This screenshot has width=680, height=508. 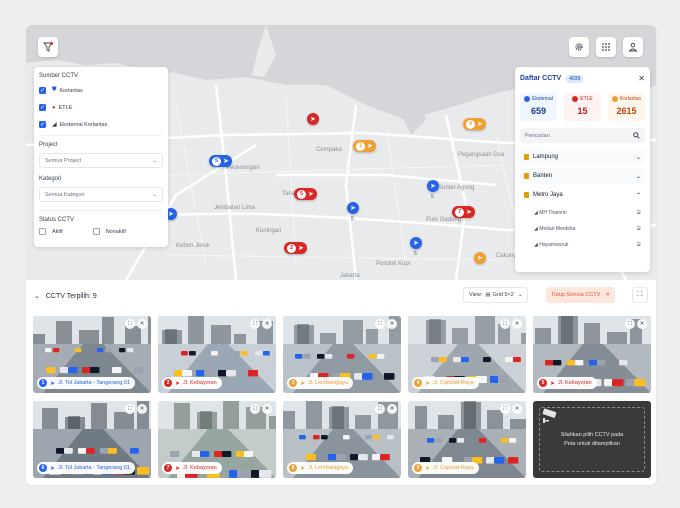 What do you see at coordinates (37, 296) in the screenshot?
I see `chevron-down-icon: ⌄` at bounding box center [37, 296].